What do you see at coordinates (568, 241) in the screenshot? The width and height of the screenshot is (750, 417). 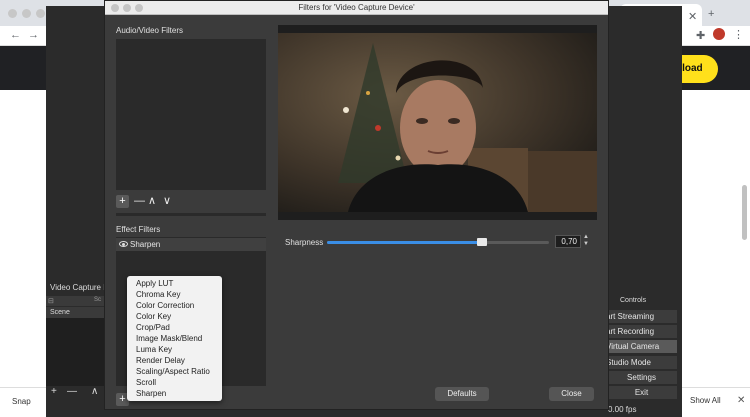 I see `sharpness-value-field: 0,70` at bounding box center [568, 241].